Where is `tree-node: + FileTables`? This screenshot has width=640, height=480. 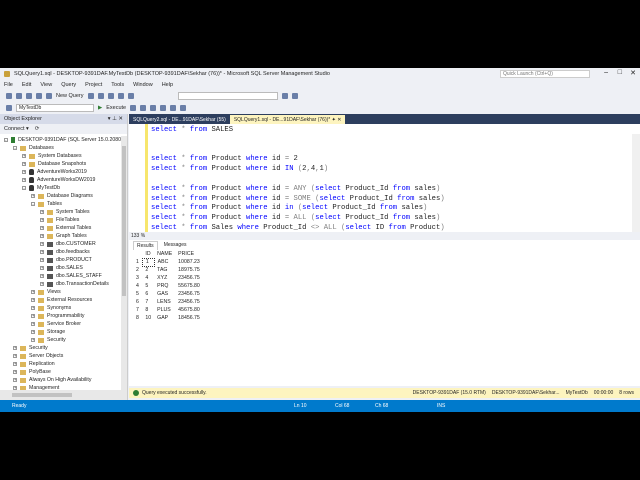 tree-node: + FileTables is located at coordinates (60, 220).